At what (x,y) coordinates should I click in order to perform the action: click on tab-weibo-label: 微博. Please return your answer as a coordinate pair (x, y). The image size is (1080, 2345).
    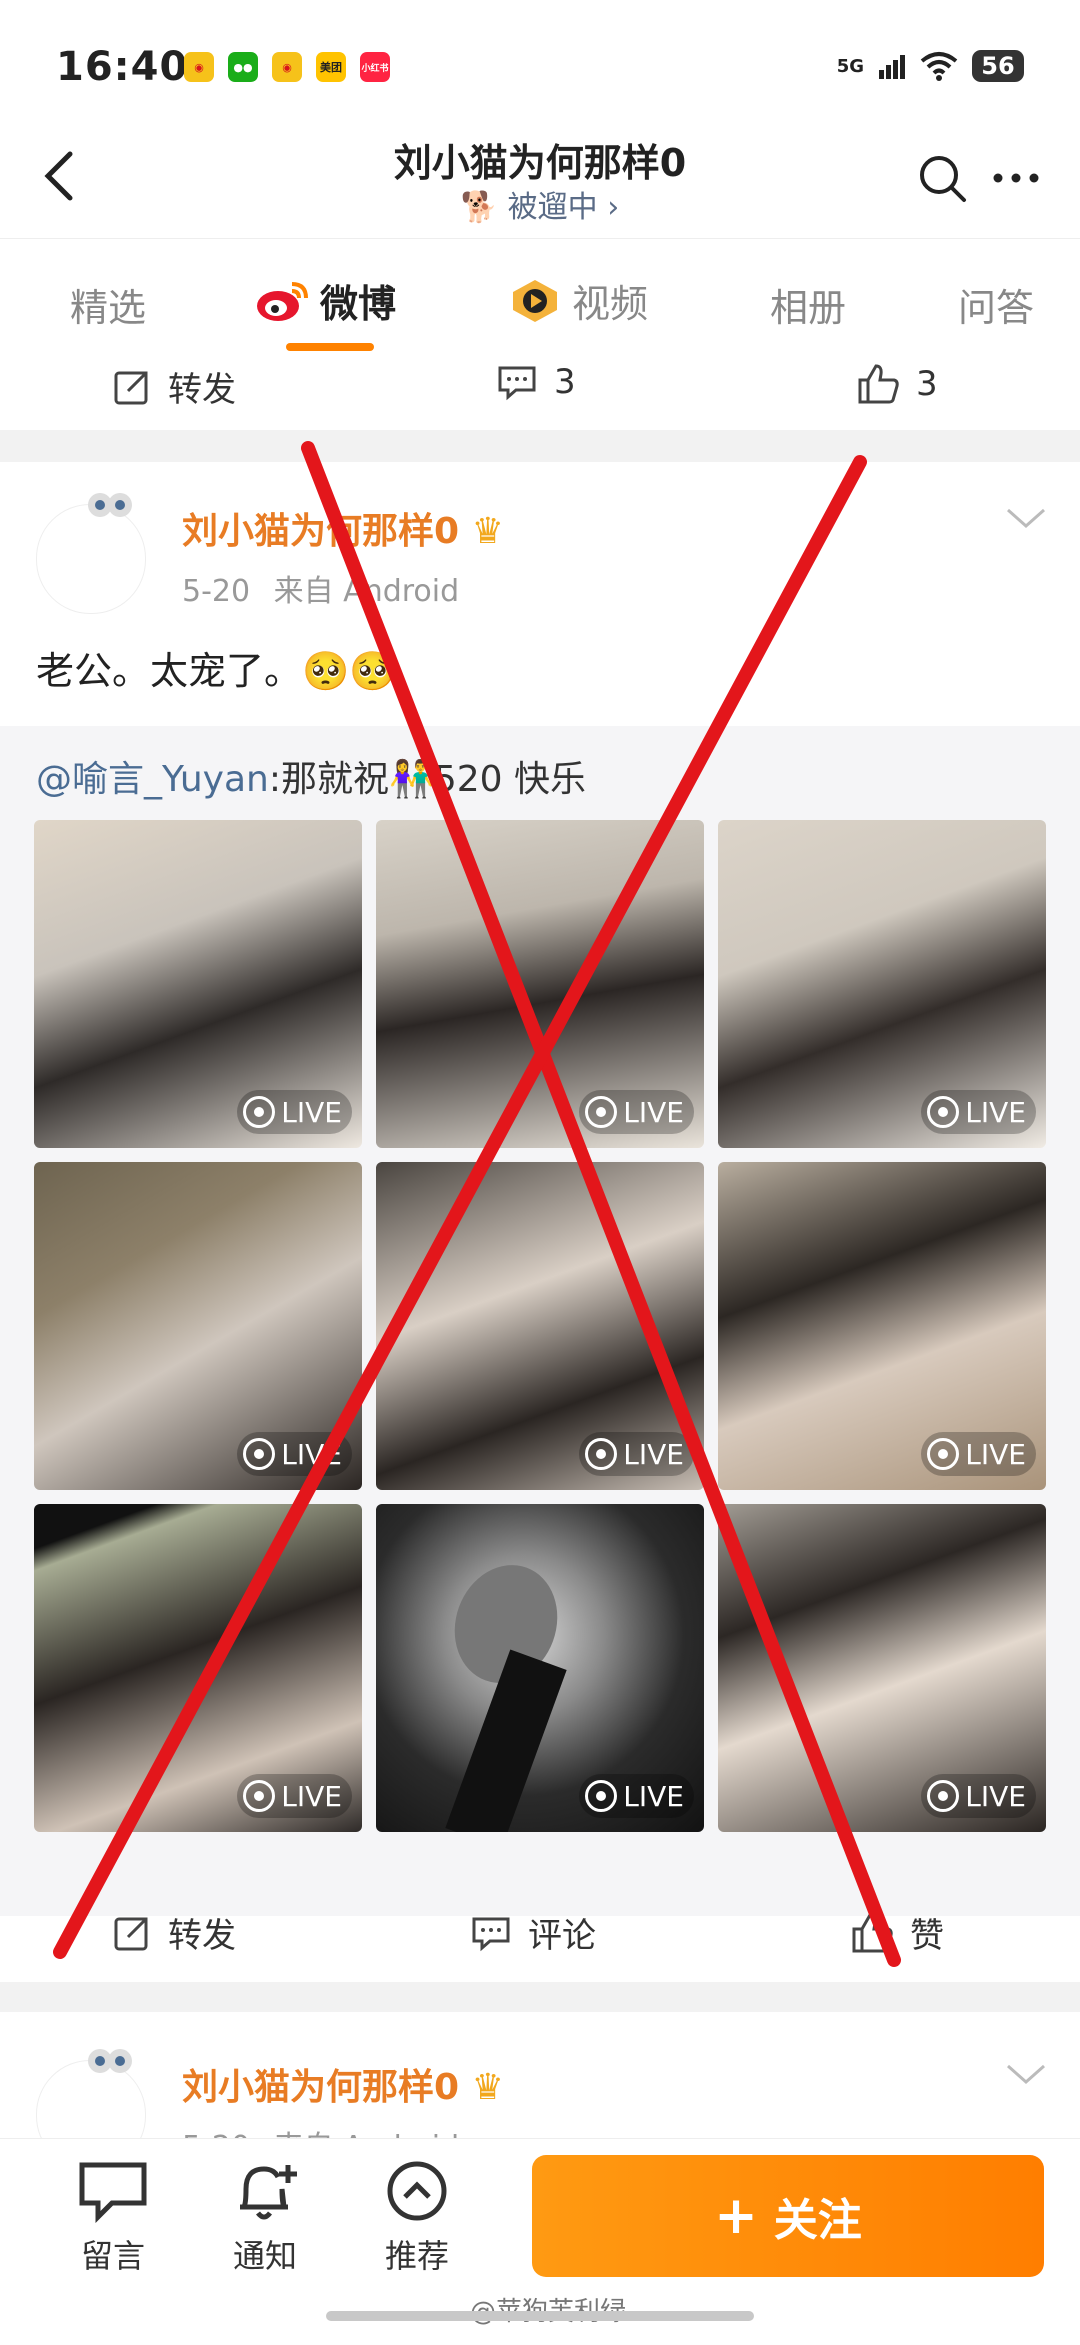
    Looking at the image, I should click on (358, 304).